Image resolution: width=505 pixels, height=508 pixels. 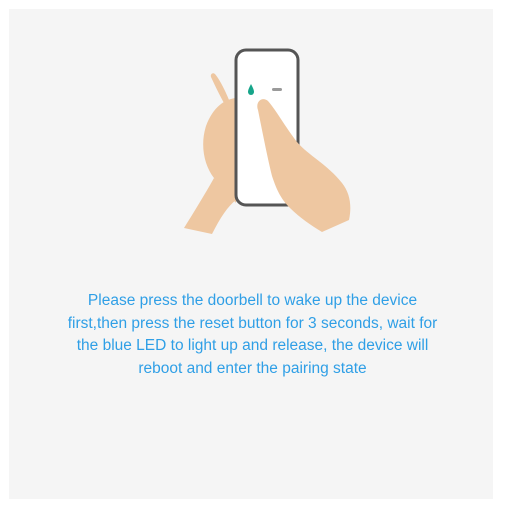 What do you see at coordinates (304, 165) in the screenshot?
I see `pressing-hand-icon` at bounding box center [304, 165].